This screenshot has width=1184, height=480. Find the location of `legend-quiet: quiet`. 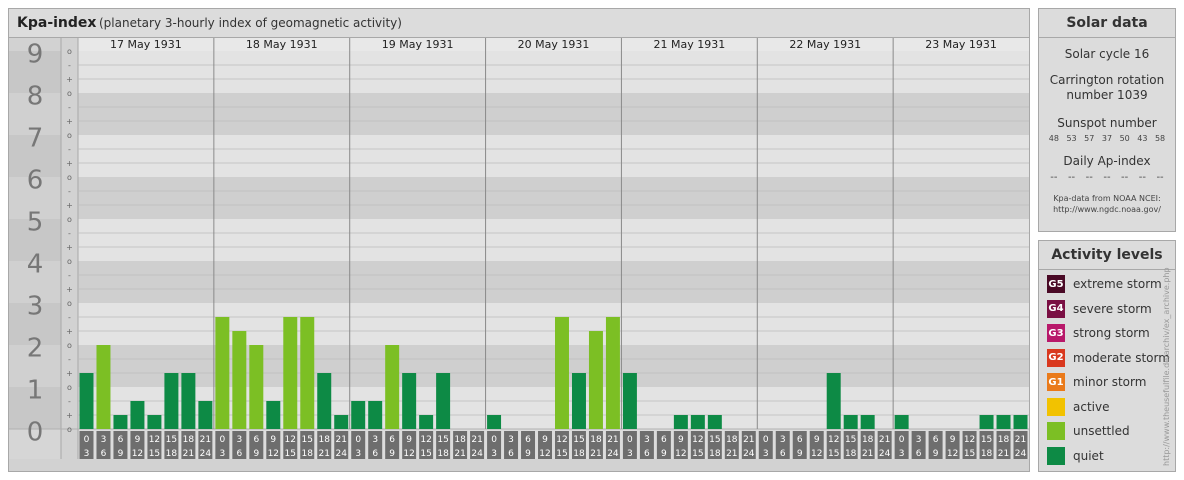

legend-quiet: quiet is located at coordinates (1107, 456).